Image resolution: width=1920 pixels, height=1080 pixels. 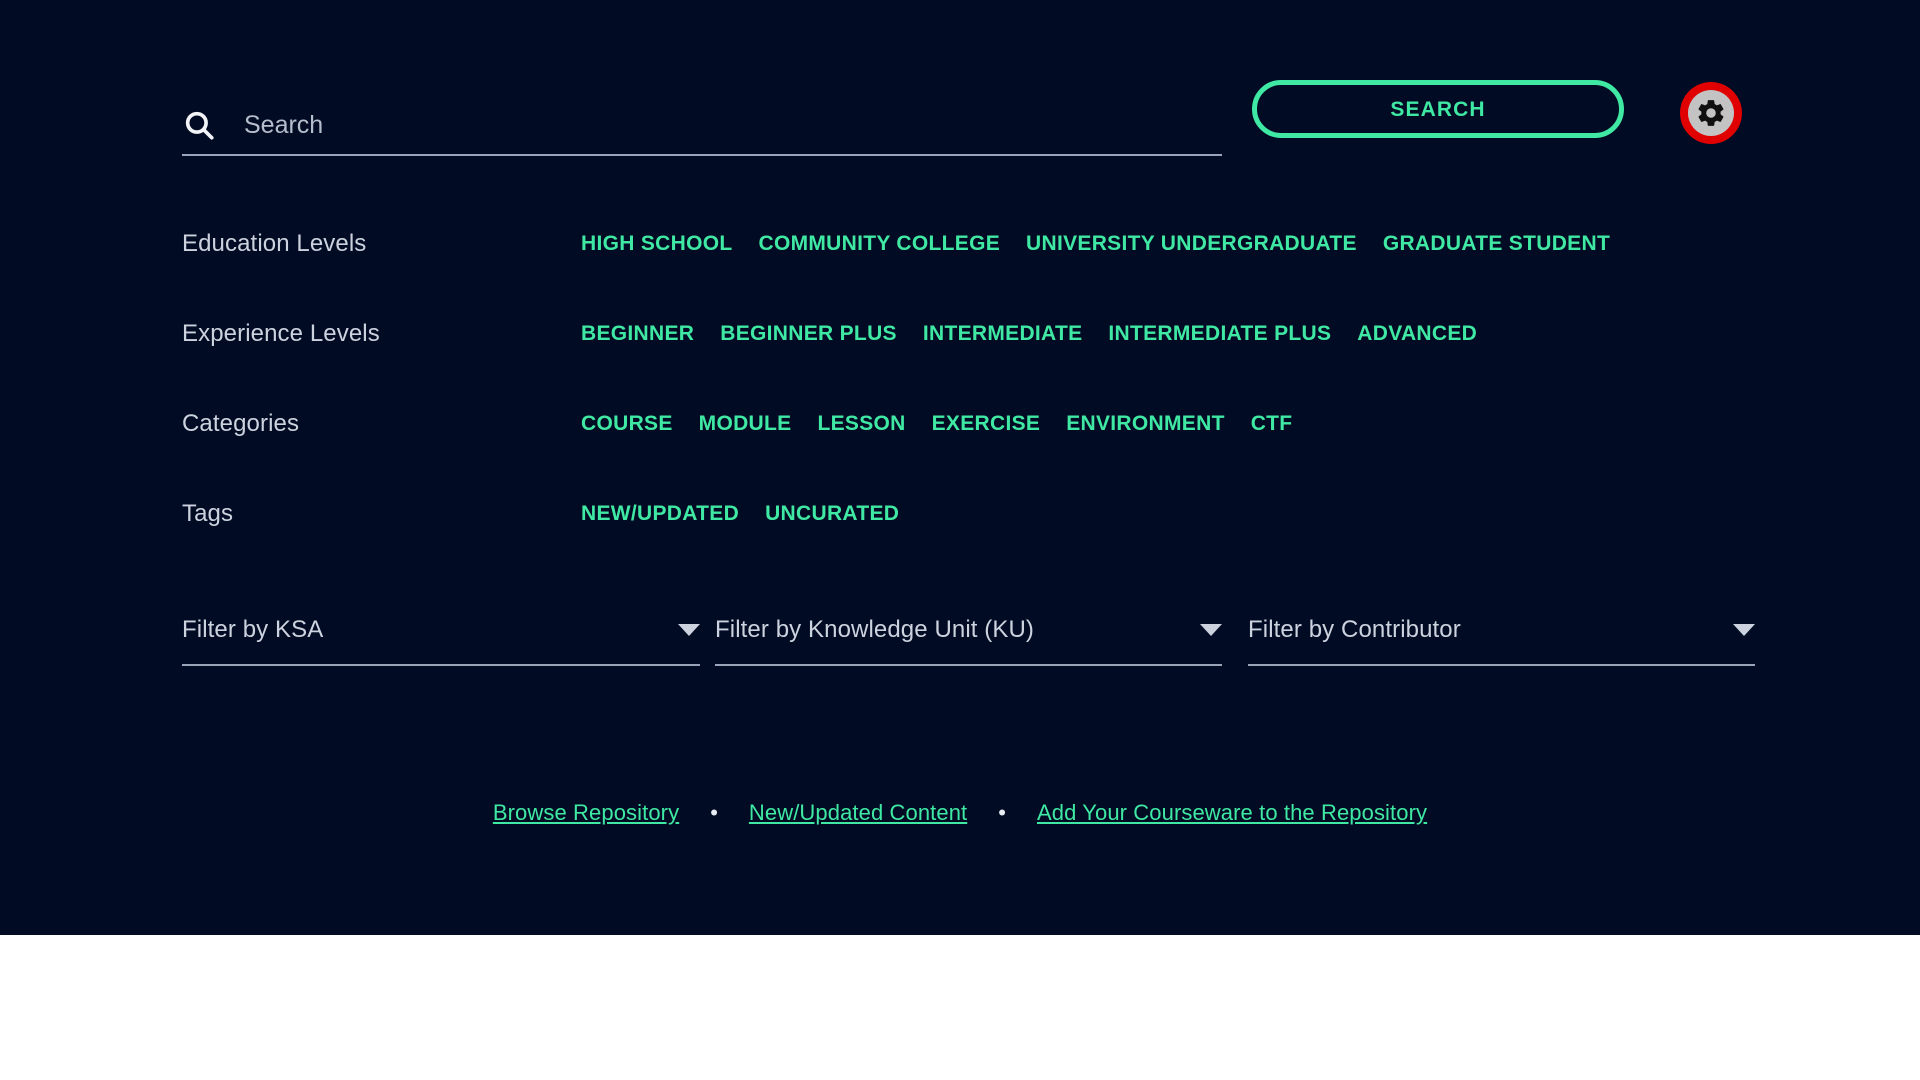 I want to click on facet-label: Education Levels, so click(x=274, y=243).